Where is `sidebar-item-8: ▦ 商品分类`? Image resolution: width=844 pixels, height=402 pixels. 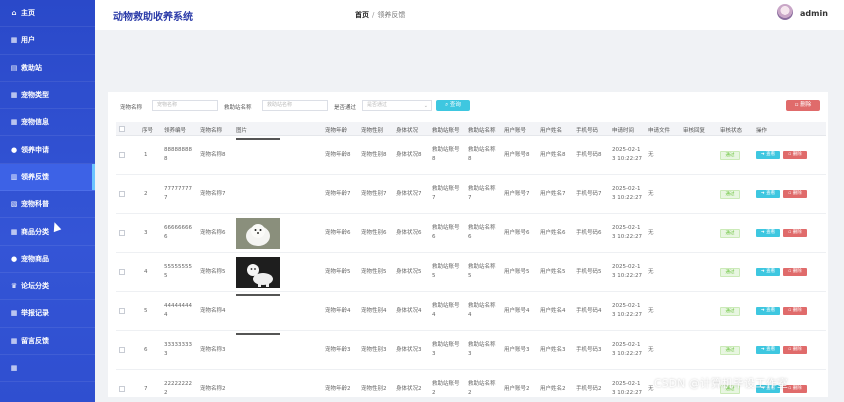 sidebar-item-8: ▦ 商品分类 is located at coordinates (47, 232).